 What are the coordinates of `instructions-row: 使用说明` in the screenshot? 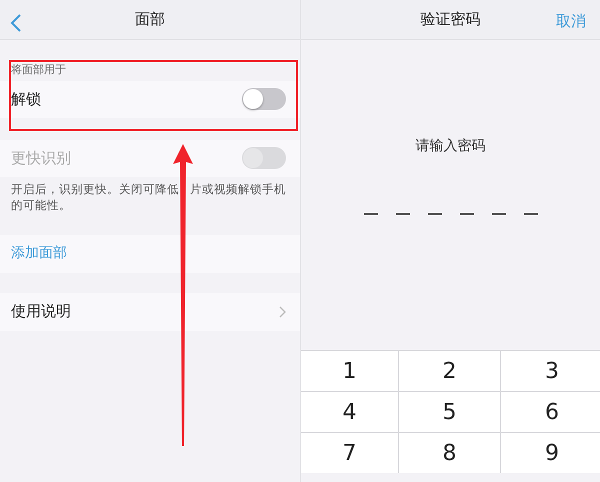 It's located at (150, 311).